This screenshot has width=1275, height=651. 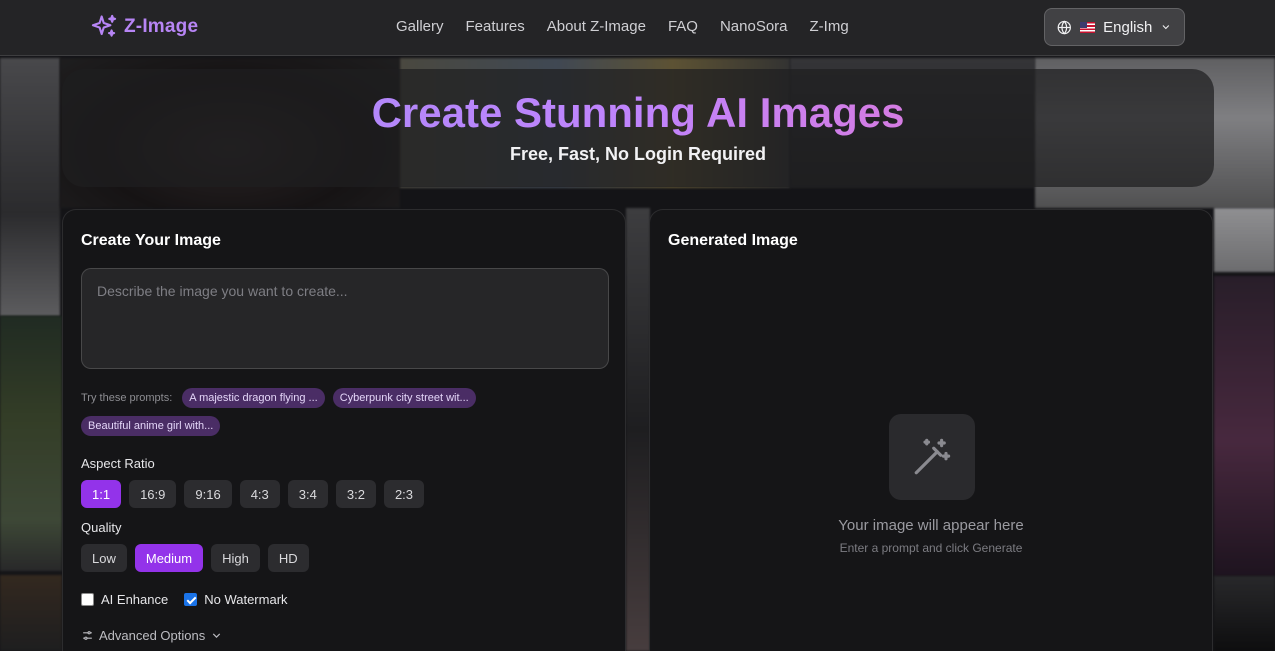 I want to click on magic-wand-placeholder, so click(x=932, y=457).